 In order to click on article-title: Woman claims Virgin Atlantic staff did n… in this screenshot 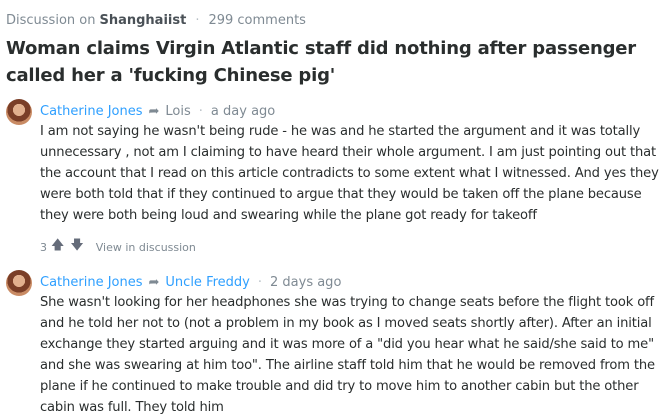, I will do `click(331, 62)`.